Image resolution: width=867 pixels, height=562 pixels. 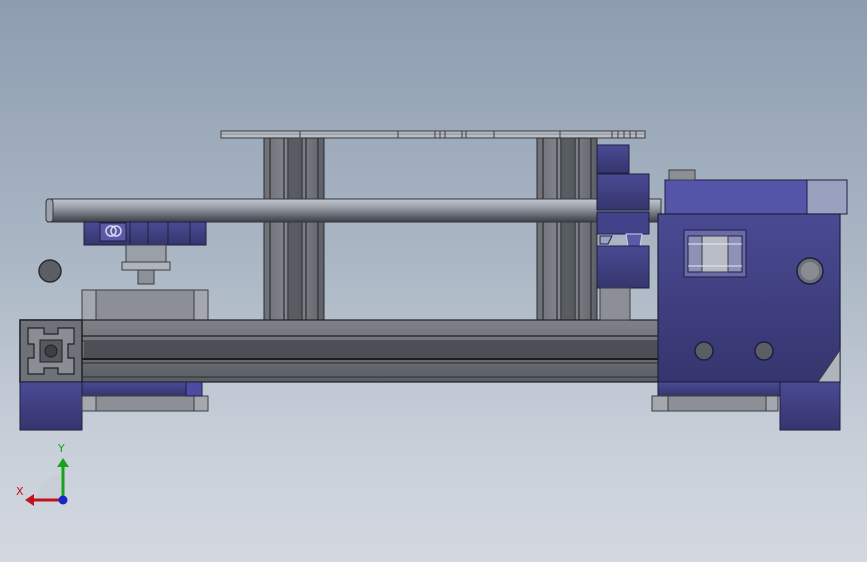 What do you see at coordinates (50, 487) in the screenshot?
I see `triad-plane-icon` at bounding box center [50, 487].